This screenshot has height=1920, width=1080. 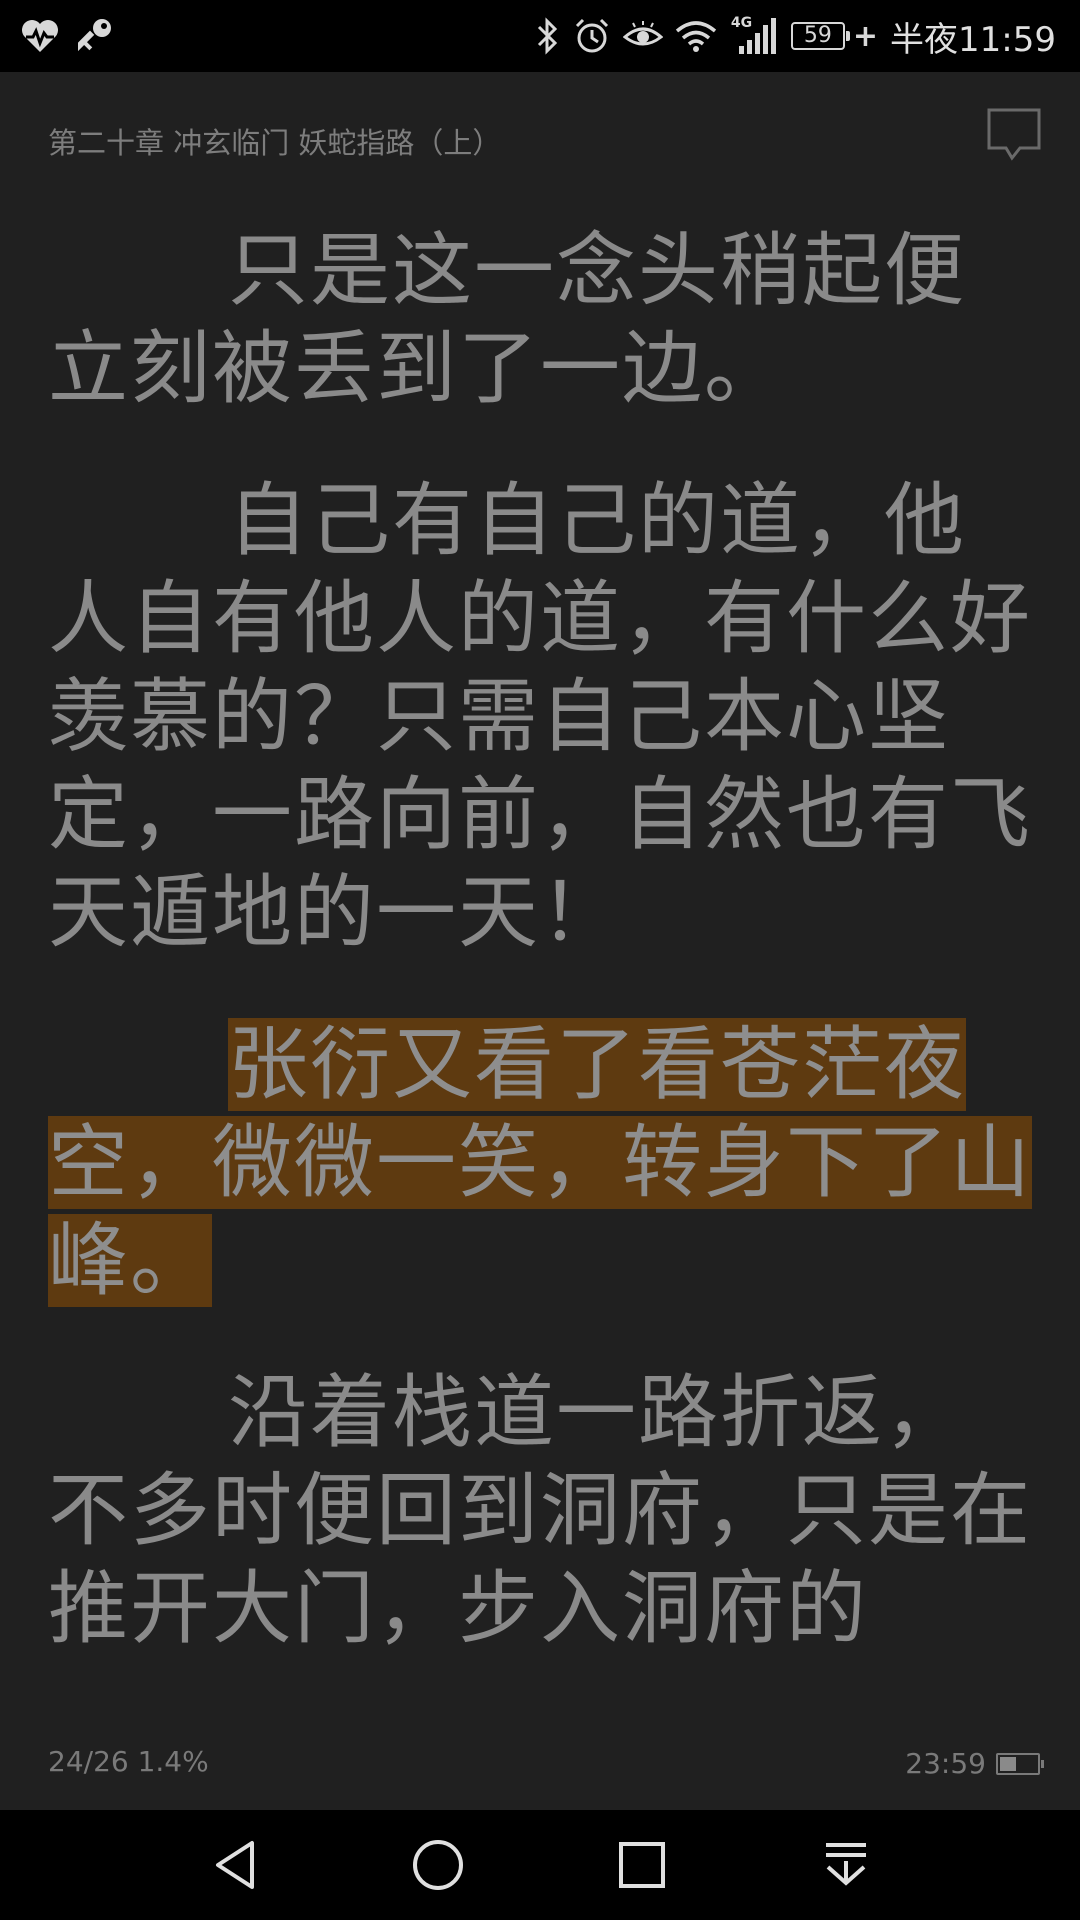 I want to click on status-bar: 4G 59 + 半夜11:59, so click(x=540, y=36).